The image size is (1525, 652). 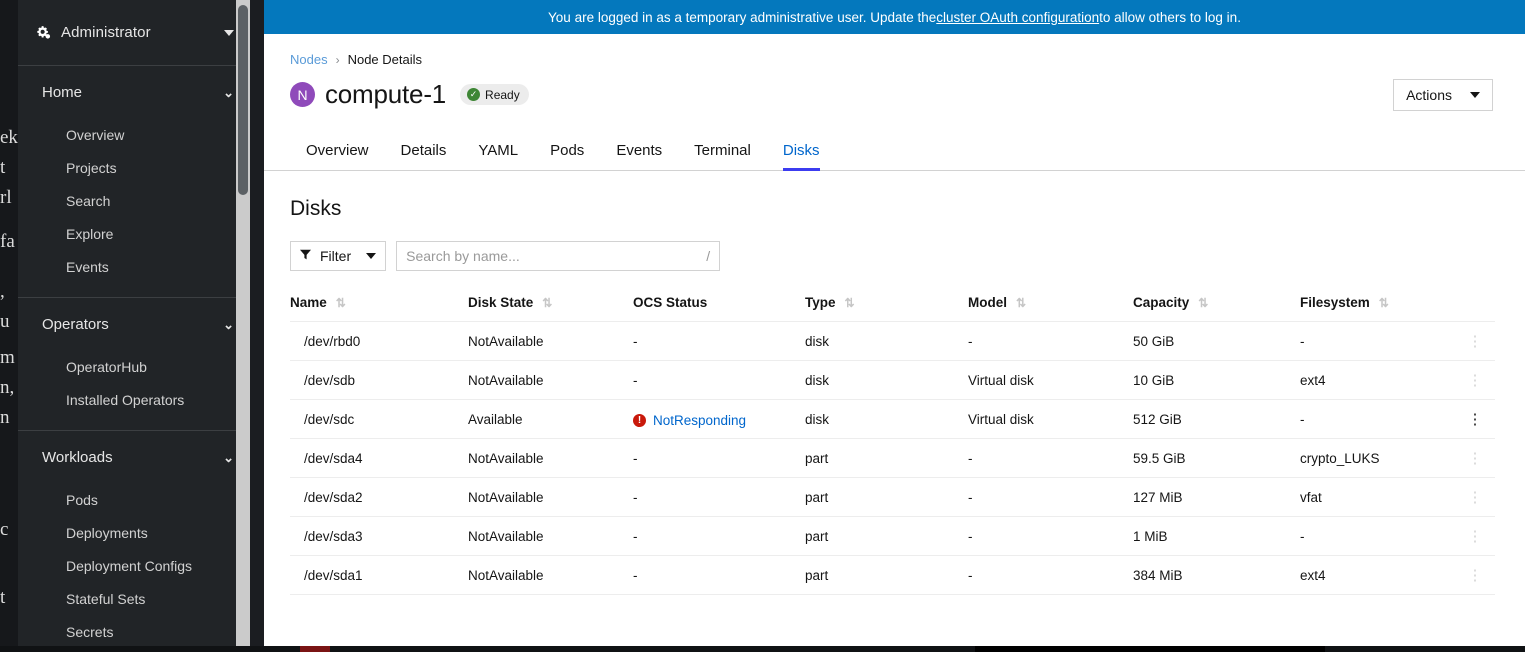 I want to click on column-header-type: Type ⇅, so click(x=886, y=308).